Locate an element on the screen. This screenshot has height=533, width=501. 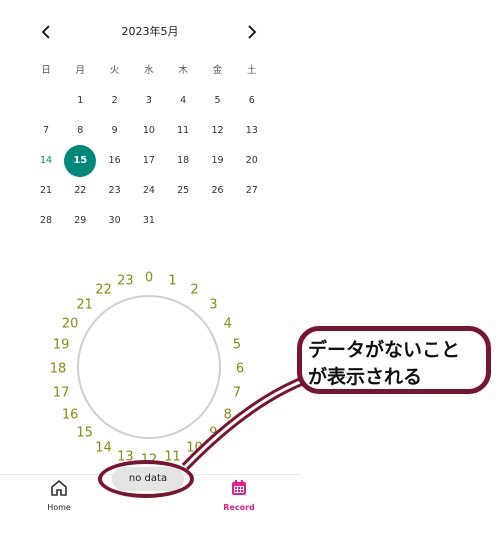
hour-label: 1 is located at coordinates (172, 281).